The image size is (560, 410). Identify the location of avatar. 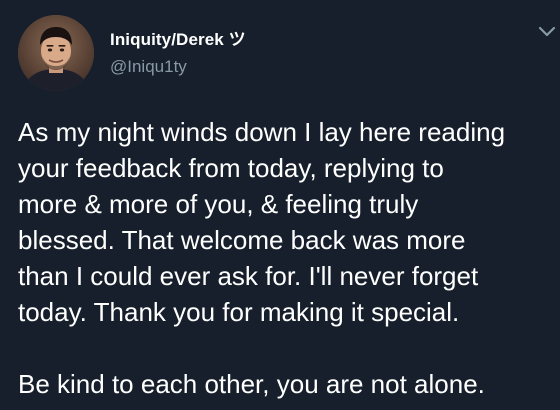
(56, 53).